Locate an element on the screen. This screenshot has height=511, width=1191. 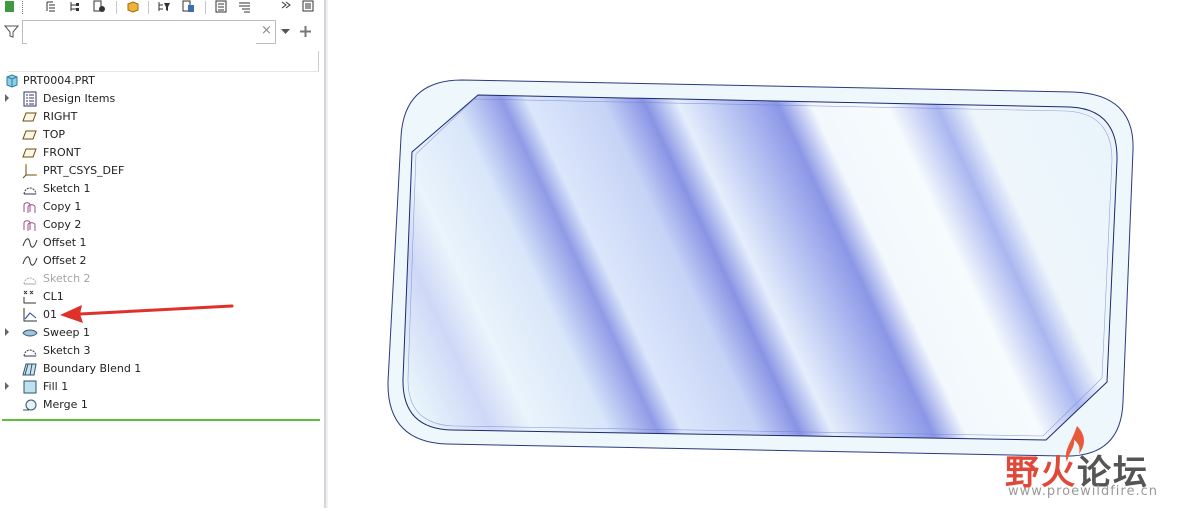
tree-root-label: PRT0004.PRT is located at coordinates (59, 80).